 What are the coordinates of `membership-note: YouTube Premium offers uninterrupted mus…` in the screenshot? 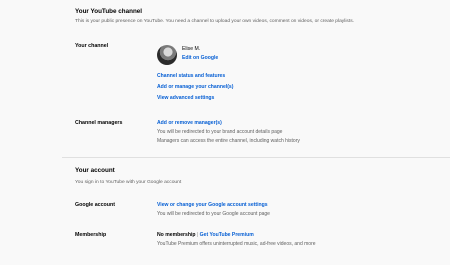 It's located at (236, 244).